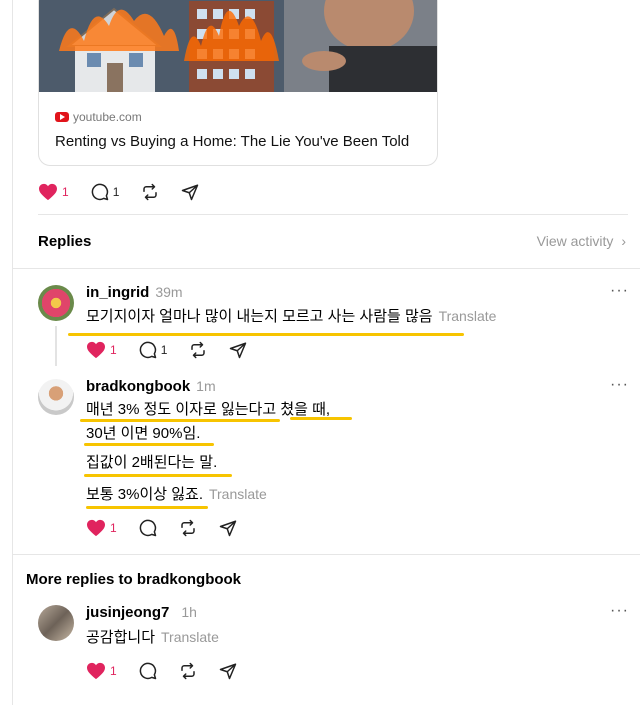 The width and height of the screenshot is (640, 705). I want to click on reply-text-line: 공감합니다, so click(121, 637).